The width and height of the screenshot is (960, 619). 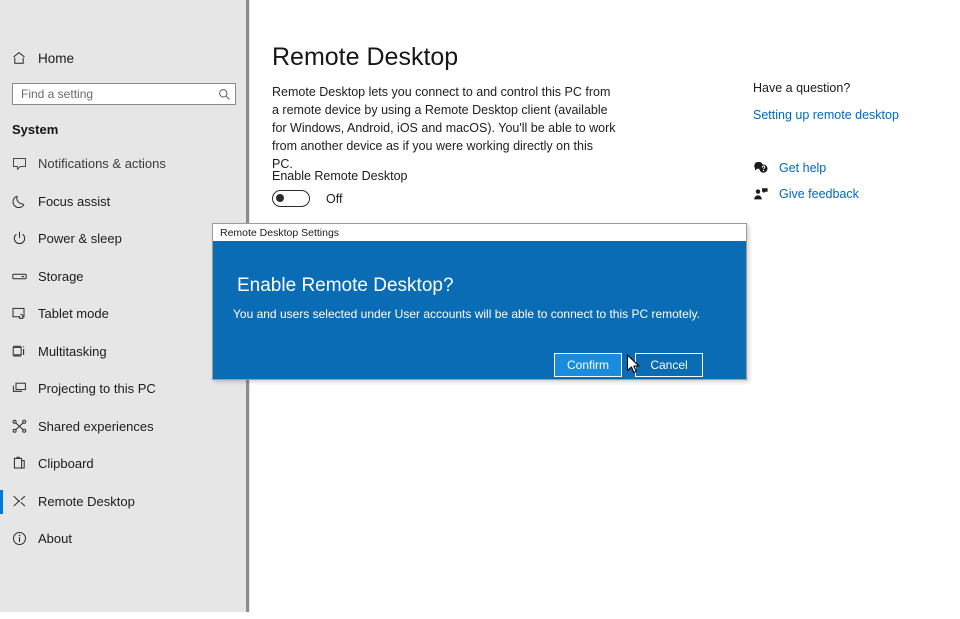 What do you see at coordinates (340, 176) in the screenshot?
I see `enable-remote-desktop-label: Enable Remote Desktop` at bounding box center [340, 176].